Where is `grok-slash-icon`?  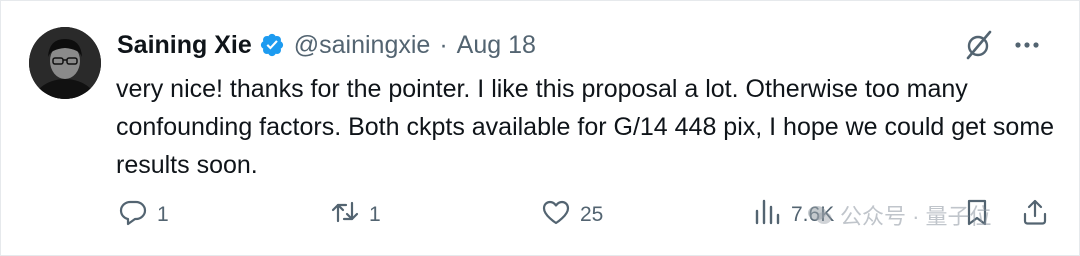
grok-slash-icon is located at coordinates (979, 45).